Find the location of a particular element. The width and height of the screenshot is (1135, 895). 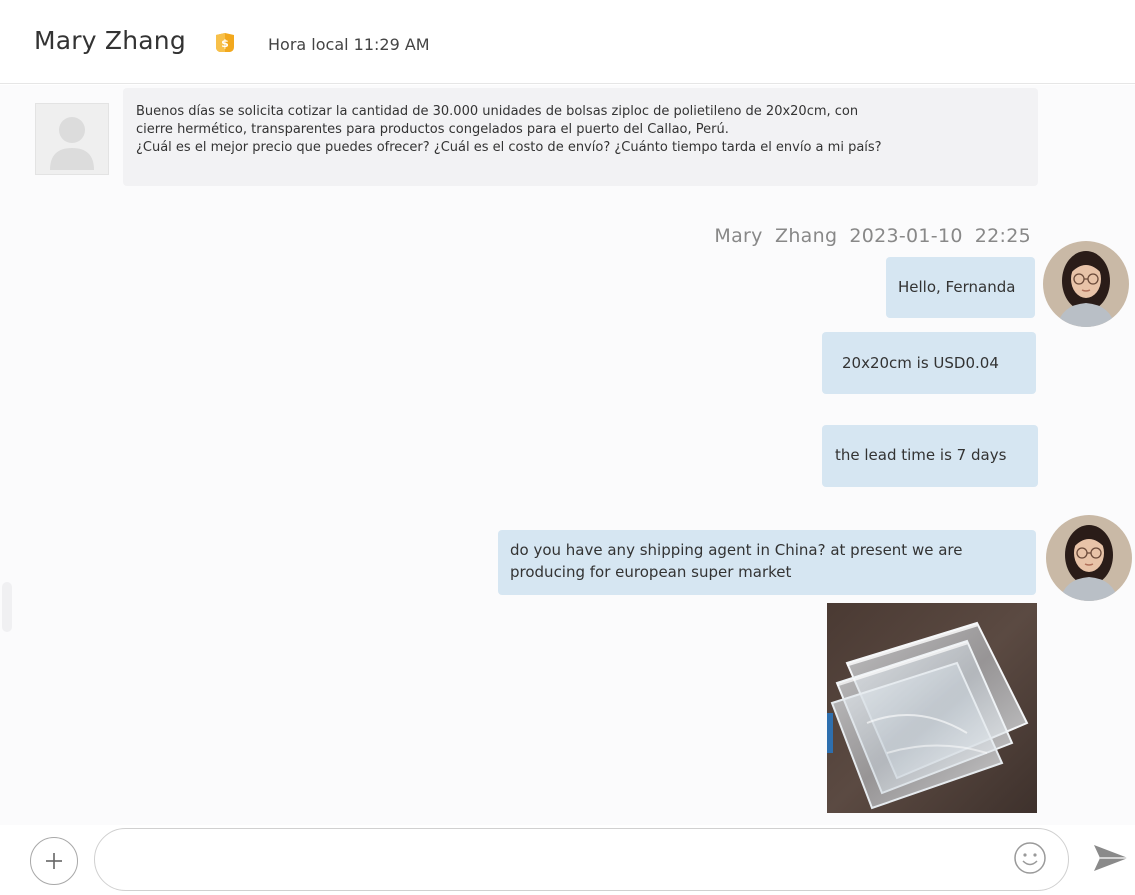

local-time: Hora local 11:29 AM is located at coordinates (349, 44).